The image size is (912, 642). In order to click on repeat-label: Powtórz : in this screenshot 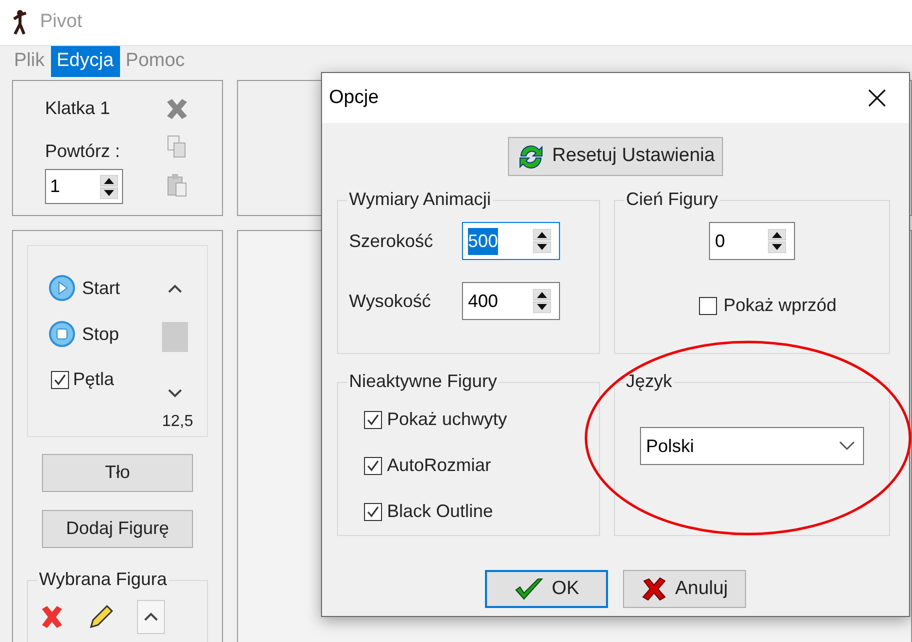, I will do `click(83, 151)`.